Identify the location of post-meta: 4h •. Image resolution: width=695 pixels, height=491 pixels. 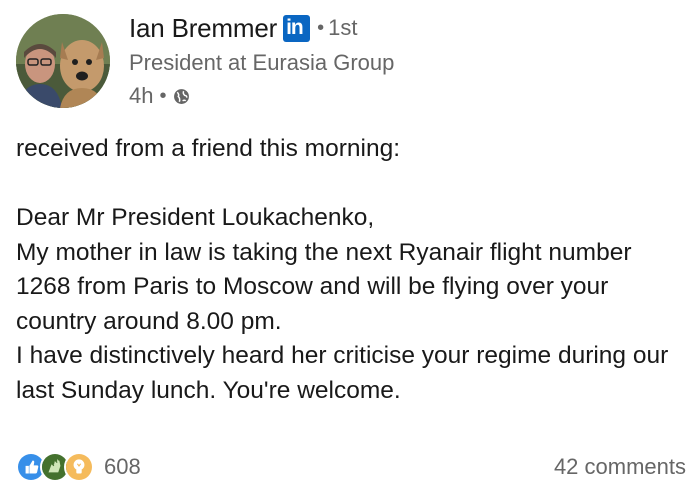
(159, 96).